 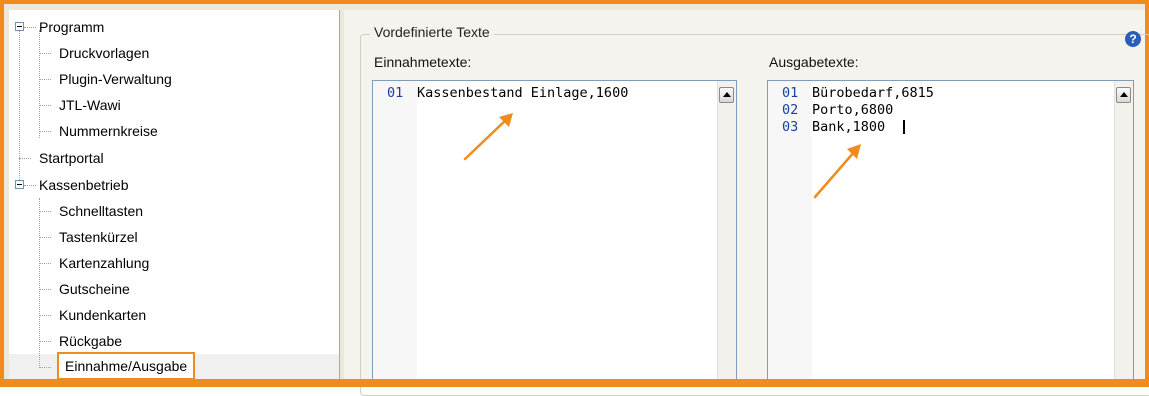 I want to click on text-line: 01 Kassenbestand Einlage,1600, so click(x=507, y=93).